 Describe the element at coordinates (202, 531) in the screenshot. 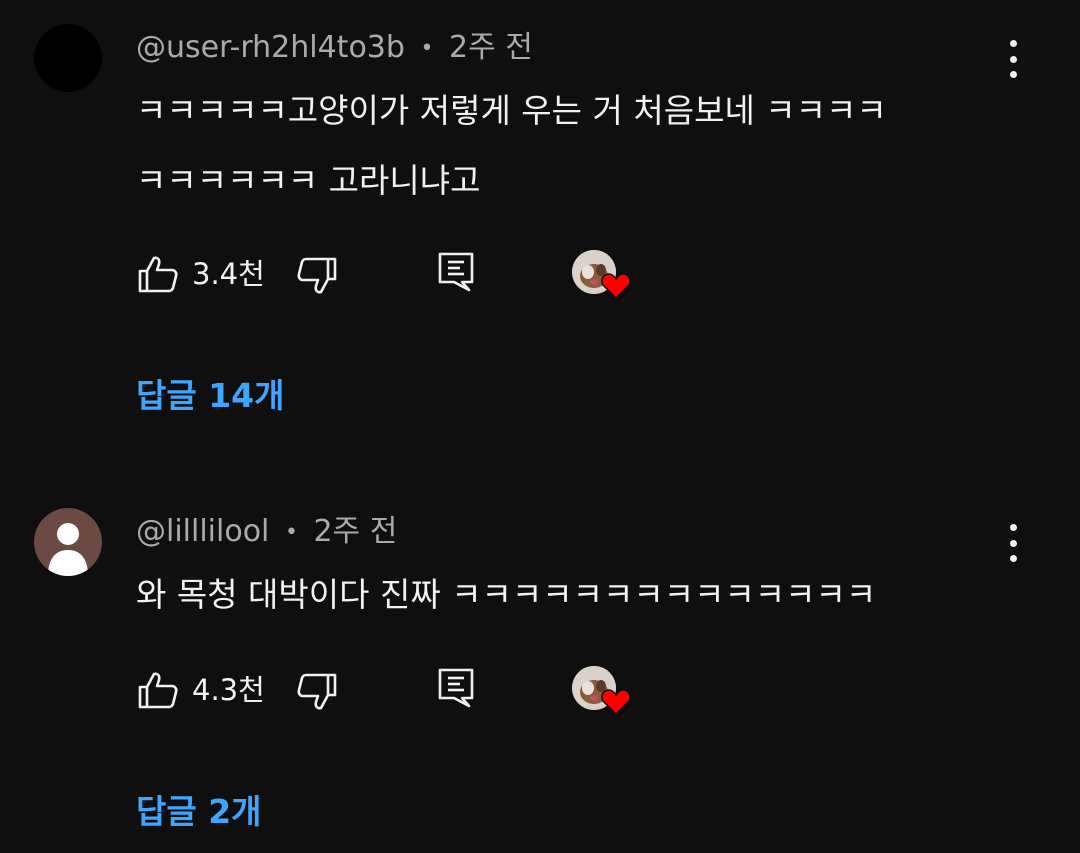

I see `author-name: @lilllilool` at that location.